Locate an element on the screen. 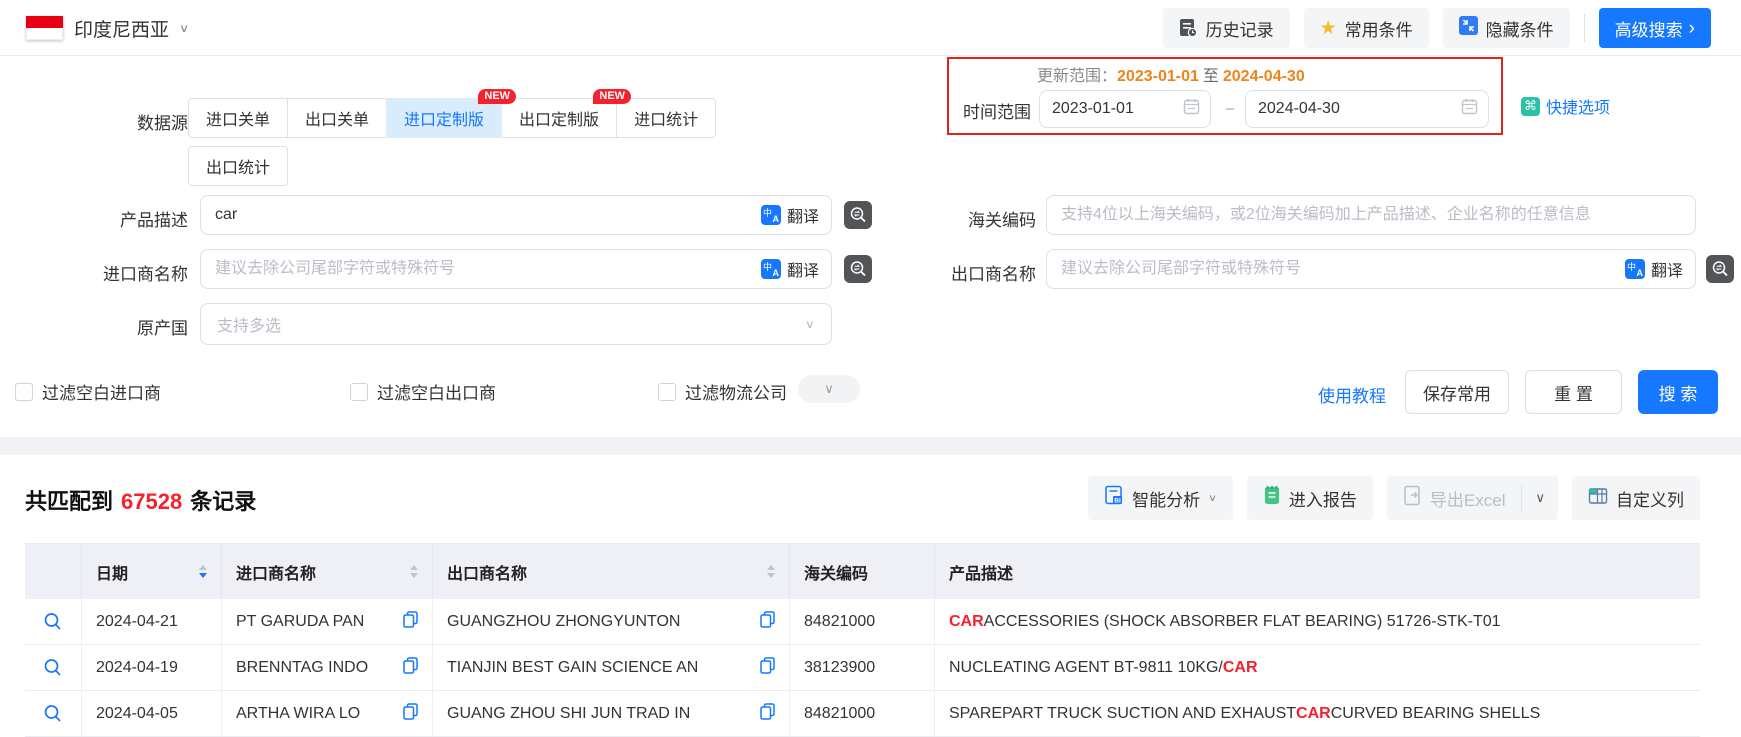 This screenshot has height=737, width=1741. enter-report-button: 进入报告 is located at coordinates (1309, 498).